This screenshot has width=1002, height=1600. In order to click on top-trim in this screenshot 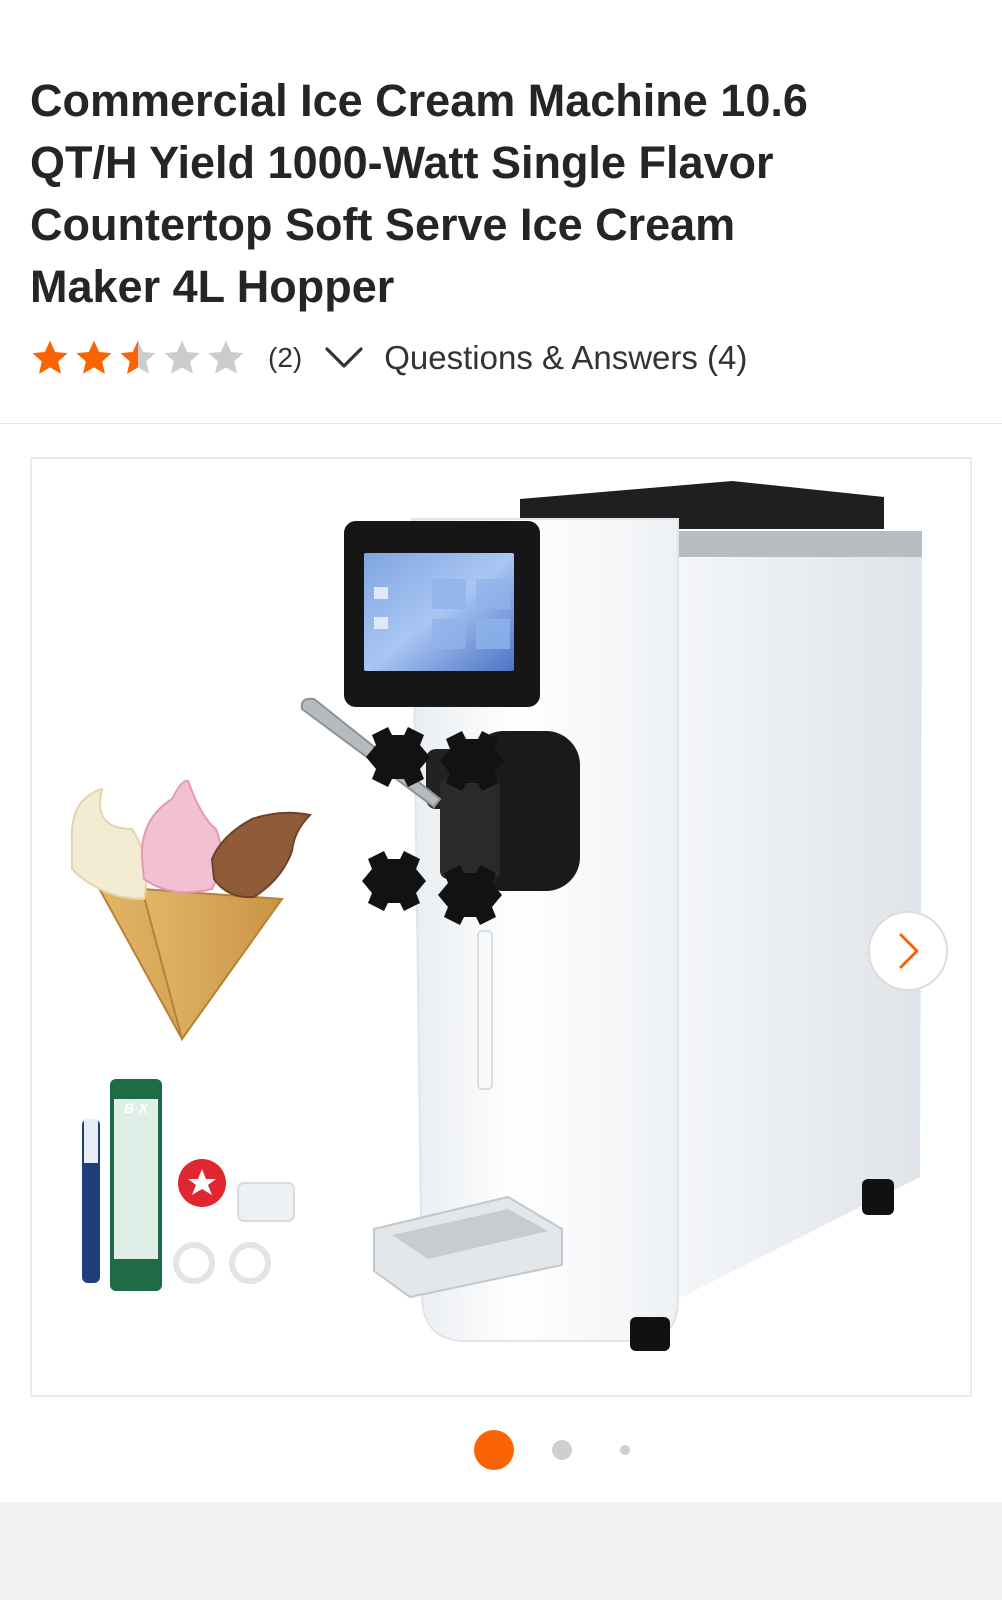, I will do `click(800, 544)`.